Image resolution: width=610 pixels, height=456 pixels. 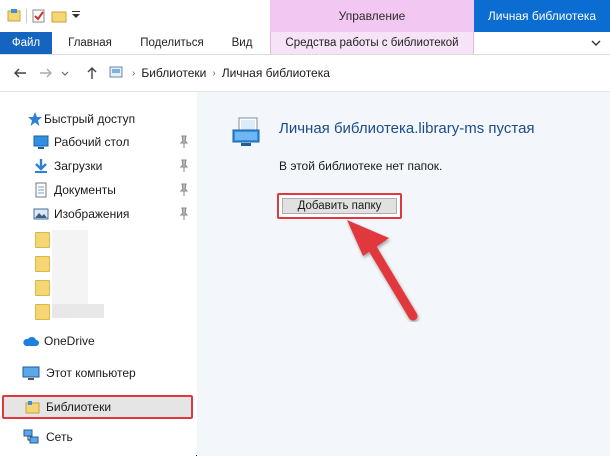 What do you see at coordinates (79, 407) in the screenshot?
I see `nav-label: Библиотеки` at bounding box center [79, 407].